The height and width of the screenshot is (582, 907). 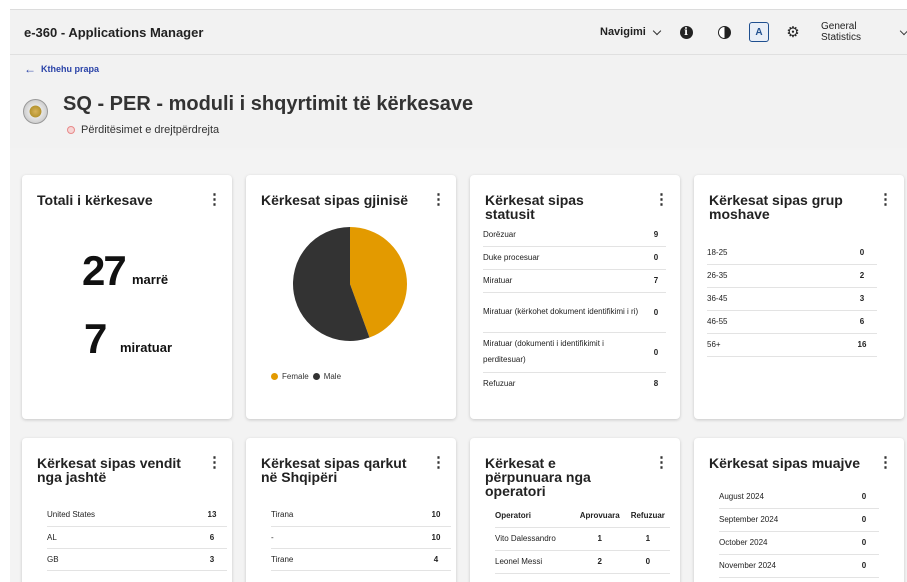 What do you see at coordinates (212, 559) in the screenshot?
I see `country-value: 3` at bounding box center [212, 559].